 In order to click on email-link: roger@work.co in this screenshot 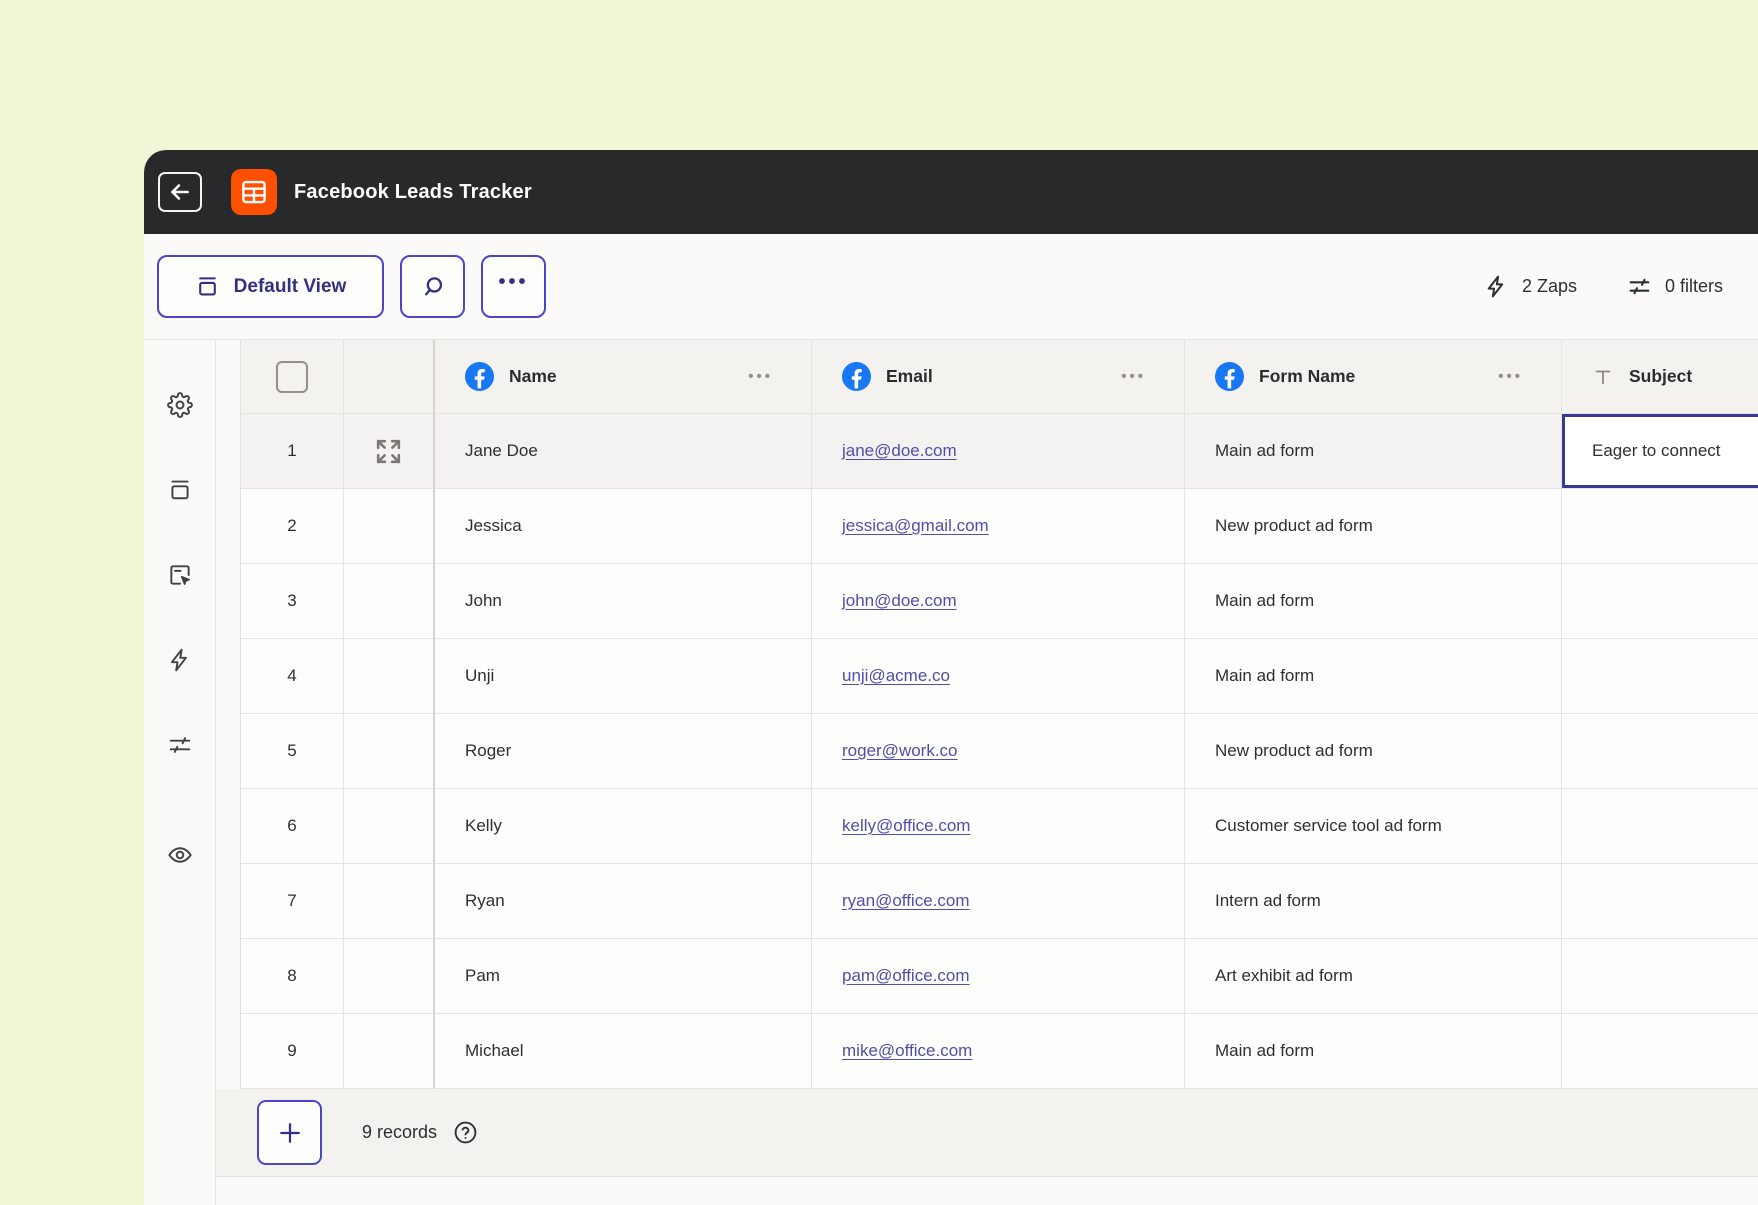, I will do `click(900, 751)`.